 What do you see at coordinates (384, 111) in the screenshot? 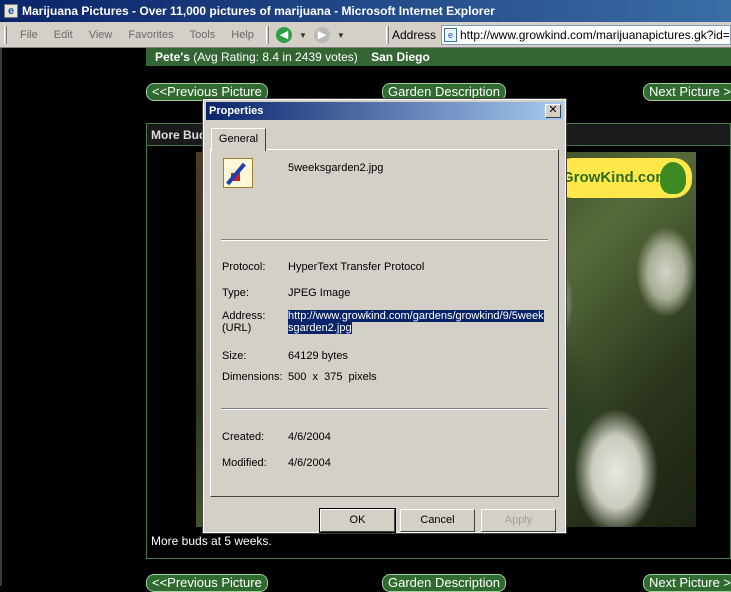
I see `dialog-title-bar: Properties ✕` at bounding box center [384, 111].